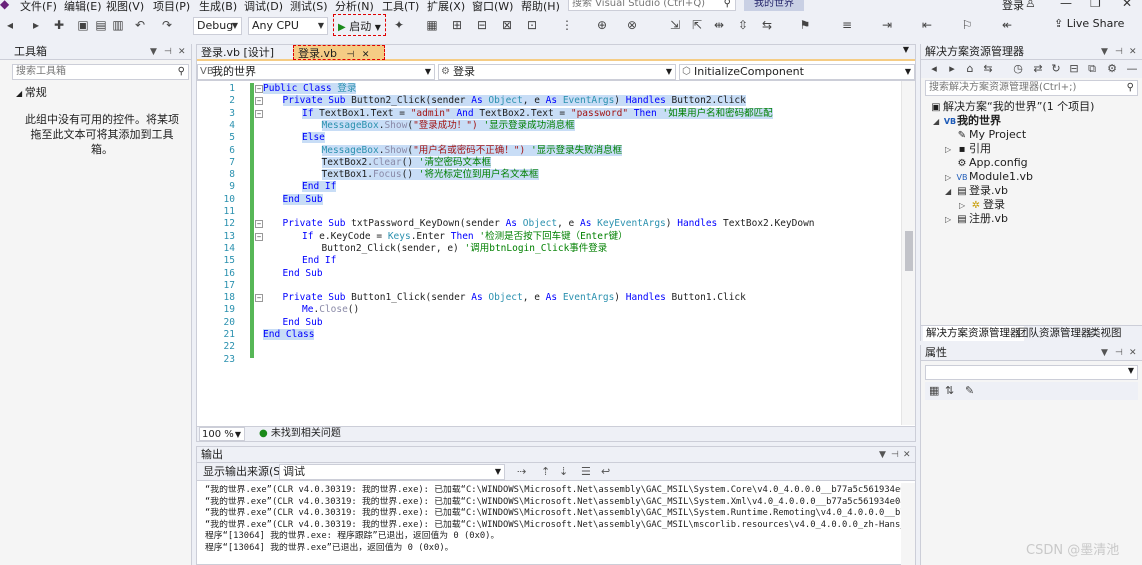 This screenshot has height=565, width=1142. What do you see at coordinates (1127, 5) in the screenshot?
I see `close-window-icon: ✕` at bounding box center [1127, 5].